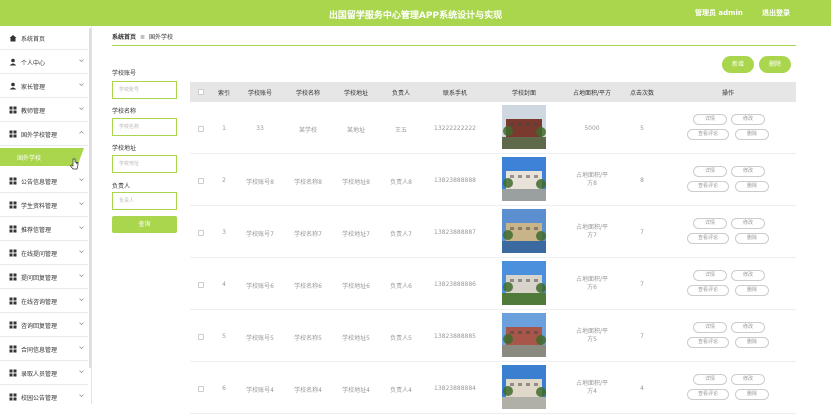  I want to click on select-all-checkbox, so click(201, 92).